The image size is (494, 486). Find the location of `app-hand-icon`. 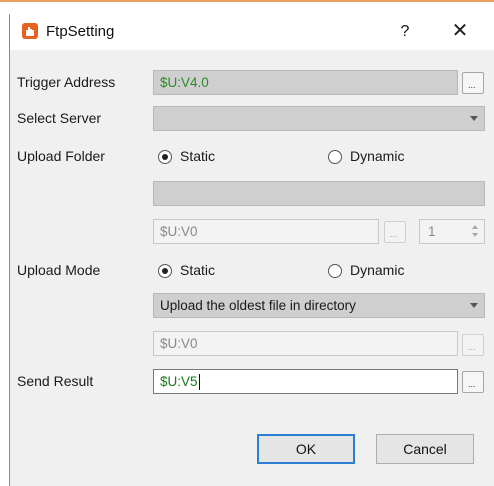

app-hand-icon is located at coordinates (30, 31).